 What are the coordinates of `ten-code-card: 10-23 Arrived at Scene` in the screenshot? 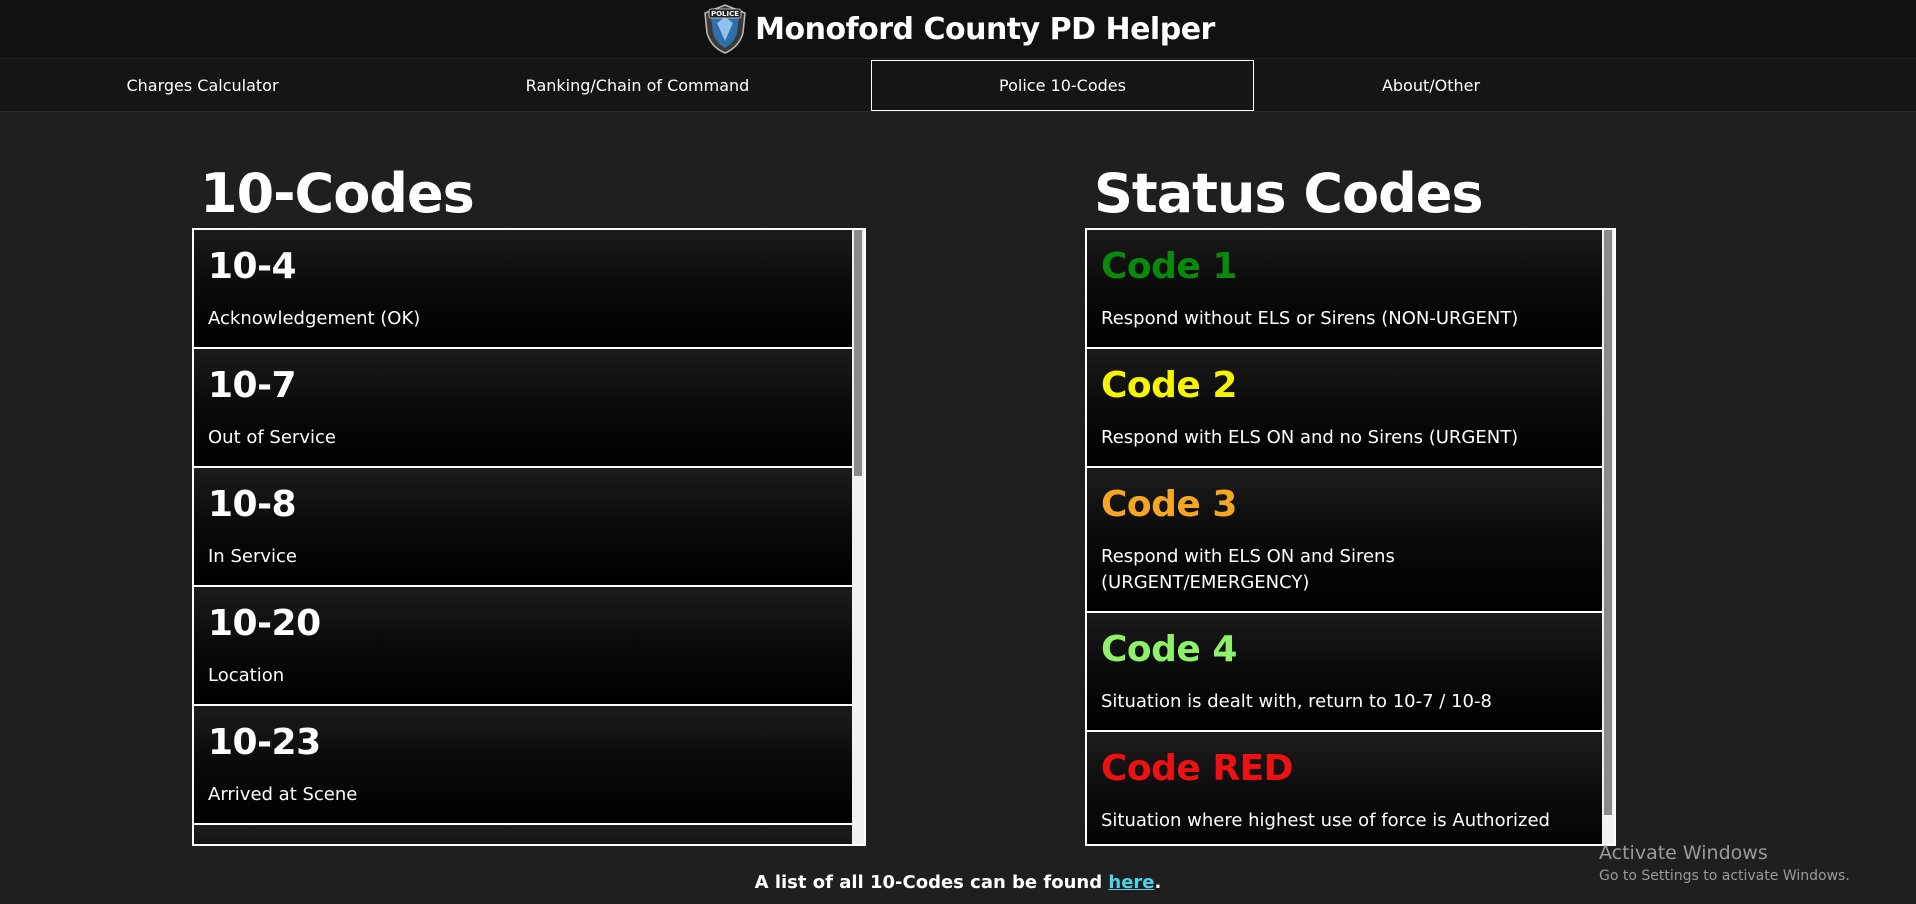 It's located at (523, 765).